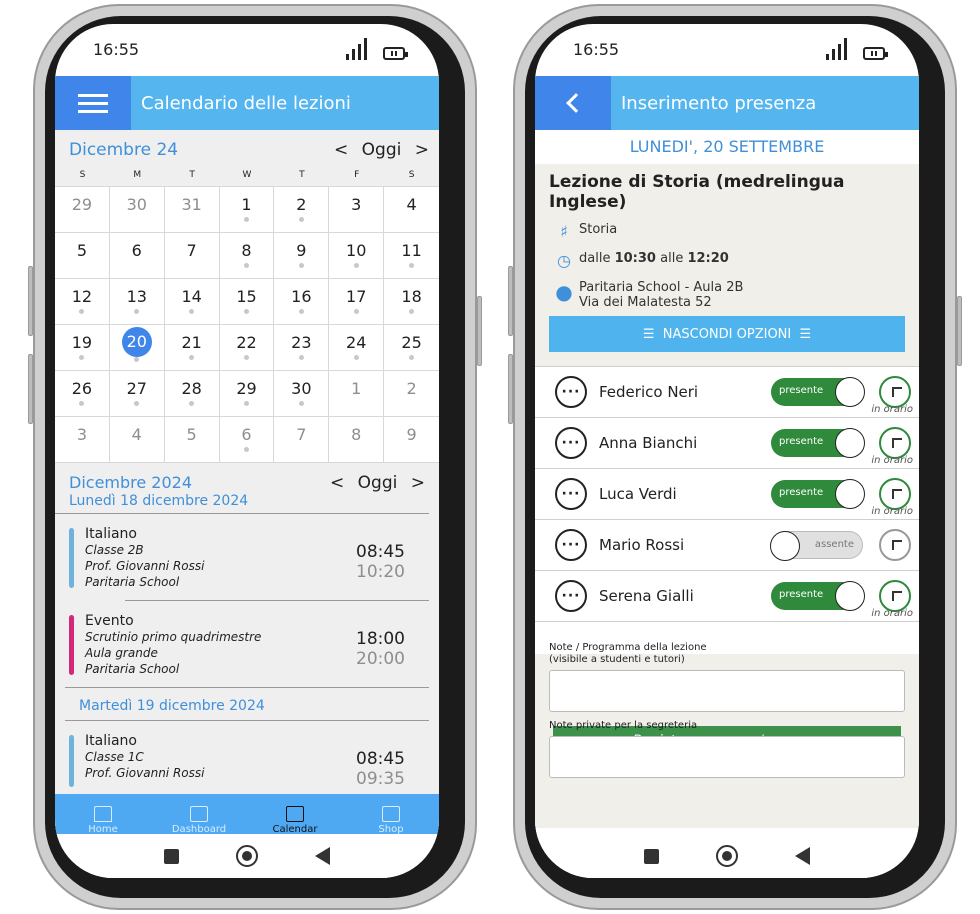  Describe the element at coordinates (82, 348) in the screenshot. I see `calendar-day: 19` at that location.